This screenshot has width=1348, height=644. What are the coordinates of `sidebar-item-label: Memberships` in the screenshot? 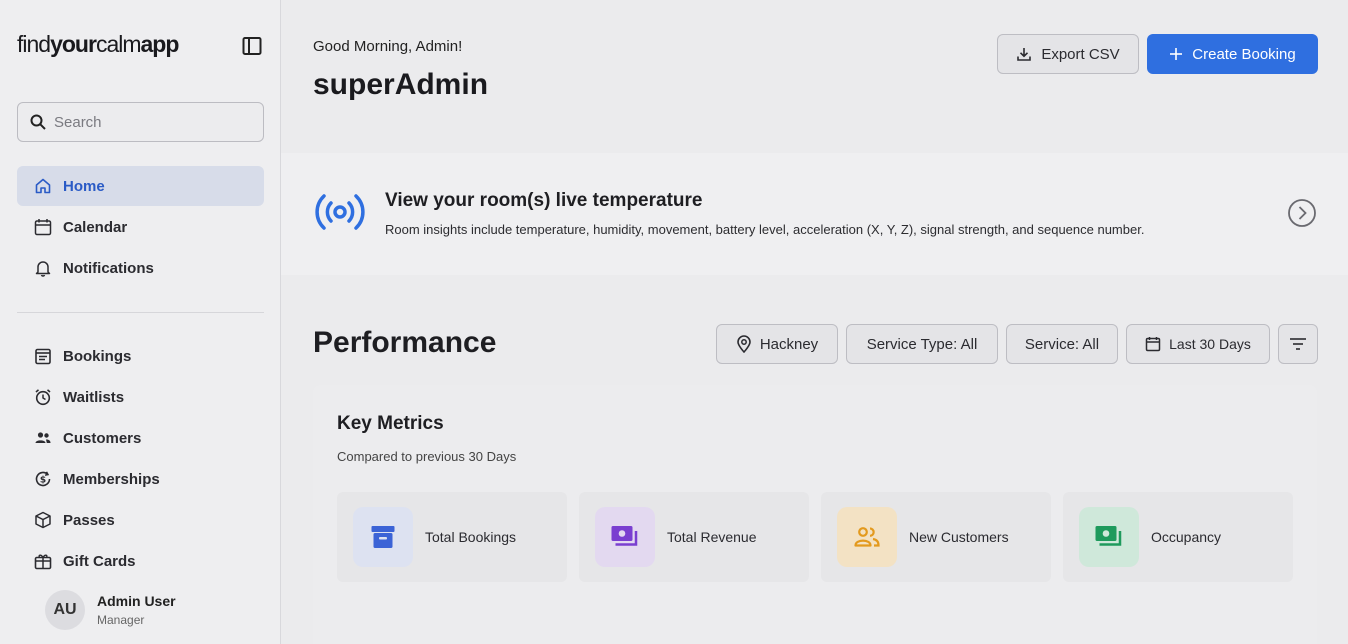 It's located at (111, 479).